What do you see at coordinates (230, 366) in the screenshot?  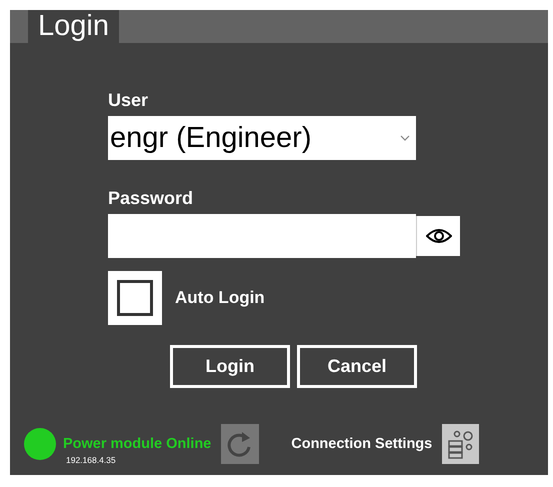 I see `login-button: Login` at bounding box center [230, 366].